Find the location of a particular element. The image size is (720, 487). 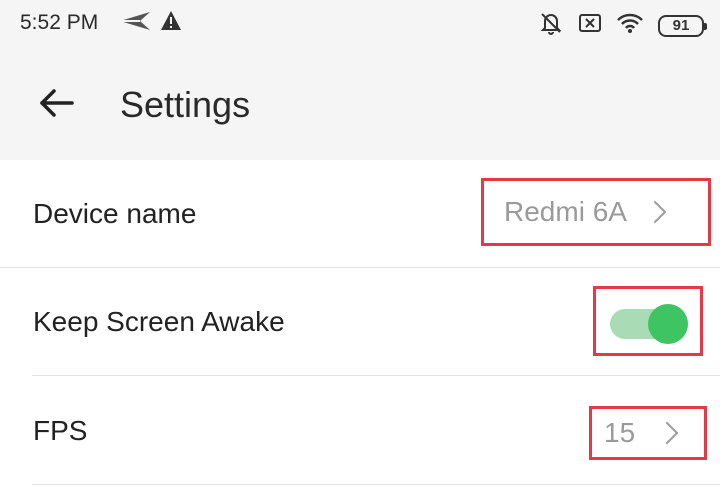

sim-disabled-icon is located at coordinates (590, 25).